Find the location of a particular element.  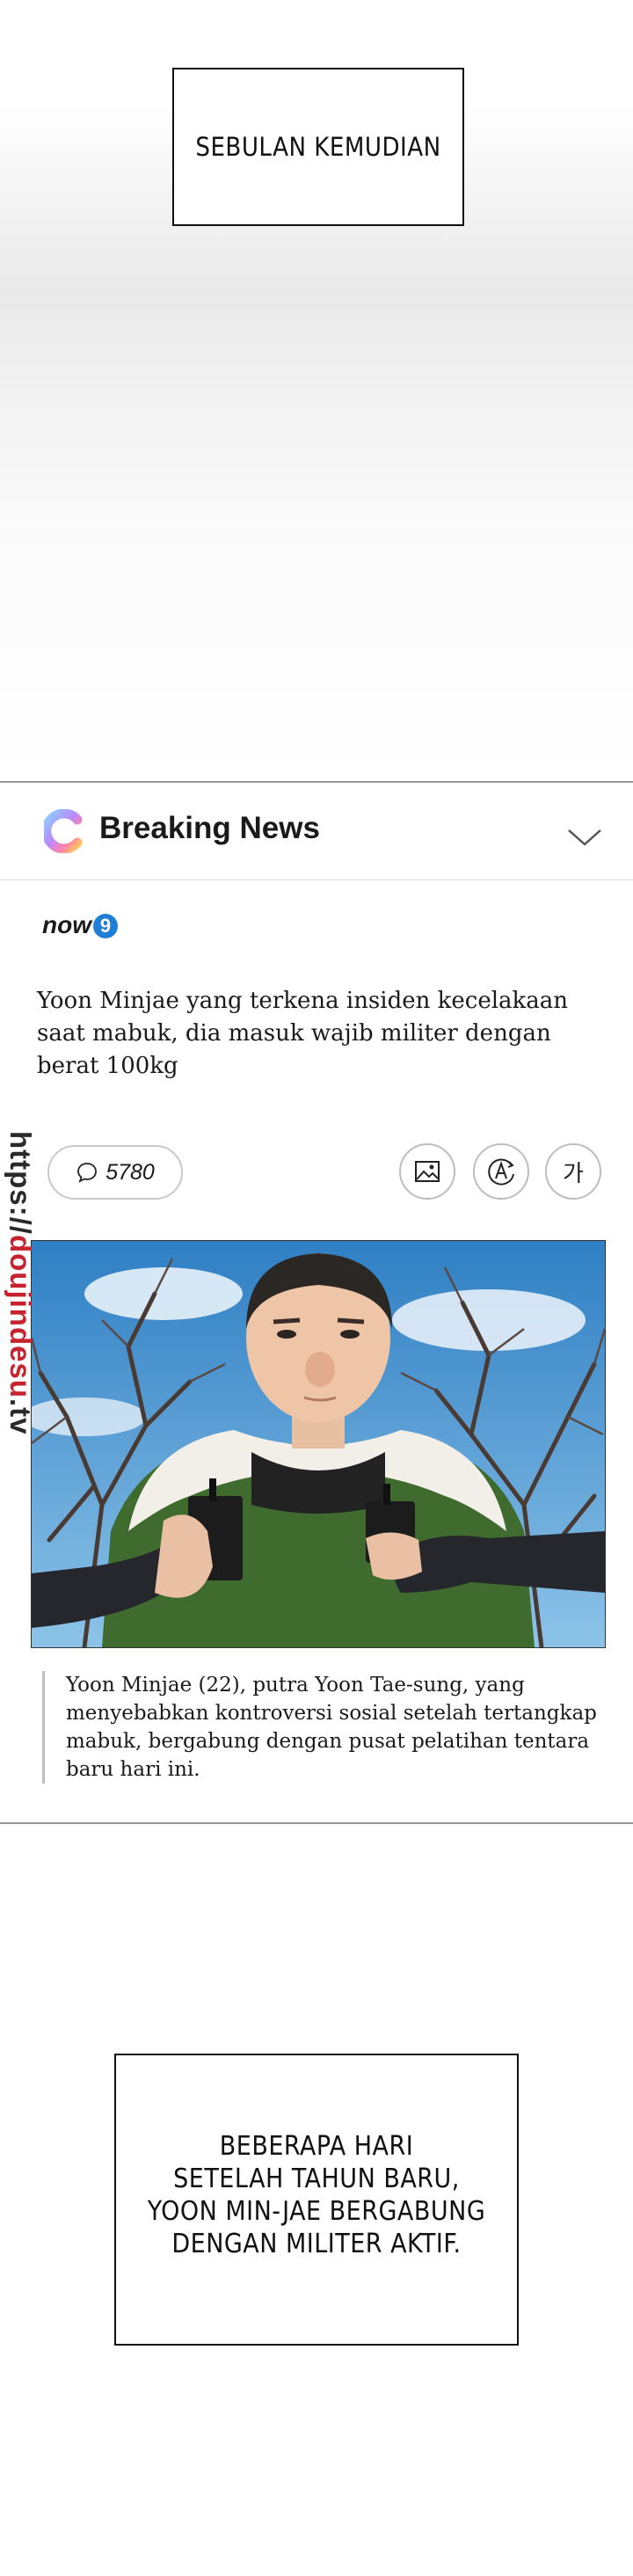

news-photo-illustration is located at coordinates (318, 1444).